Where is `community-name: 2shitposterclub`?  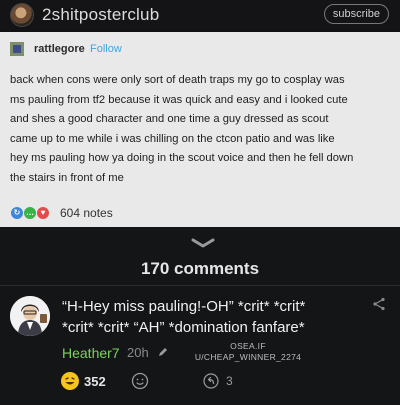
community-name: 2shitposterclub is located at coordinates (100, 15).